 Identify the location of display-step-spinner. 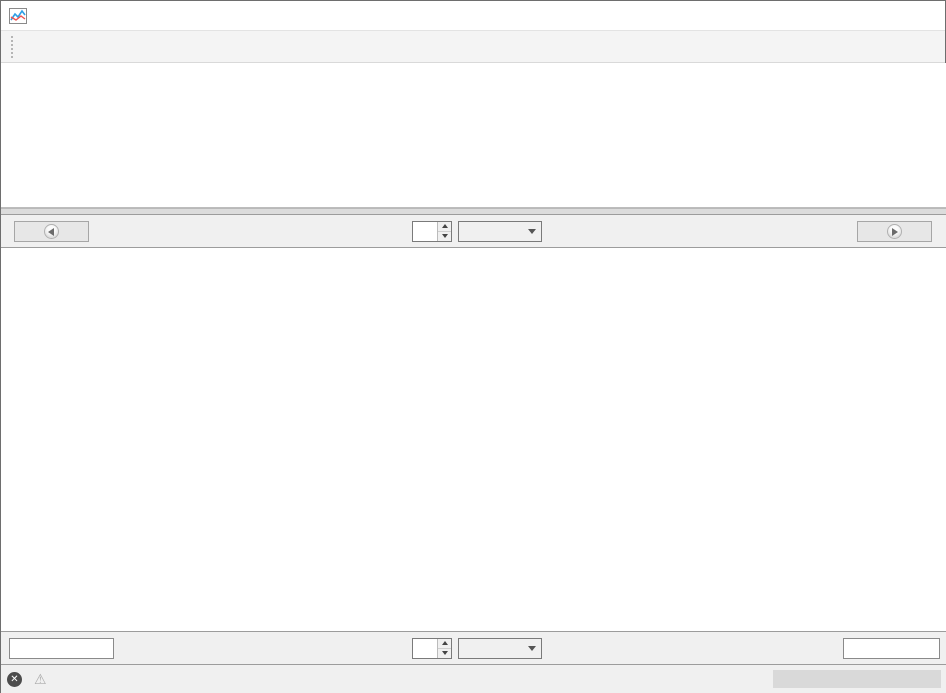
(432, 648).